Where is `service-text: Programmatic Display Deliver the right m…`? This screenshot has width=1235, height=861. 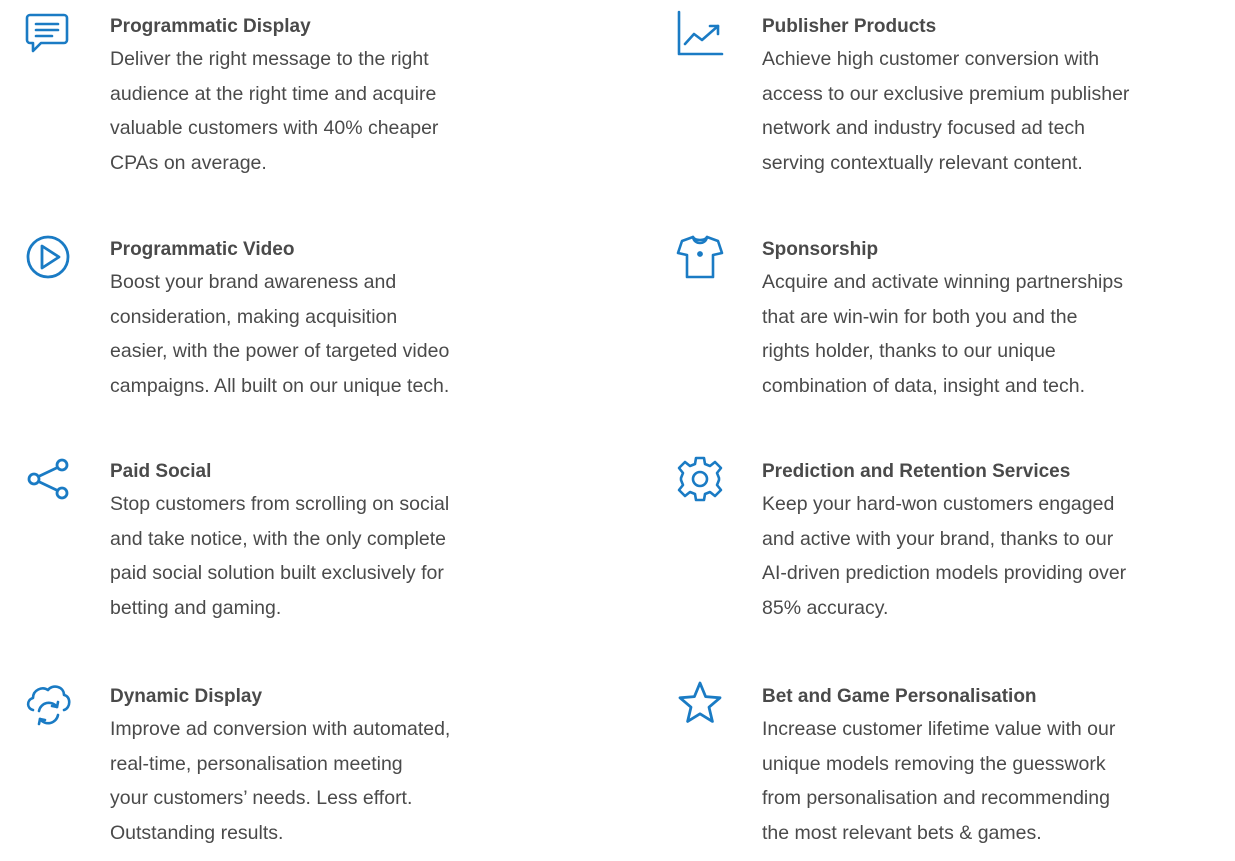 service-text: Programmatic Display Deliver the right m… is located at coordinates (325, 96).